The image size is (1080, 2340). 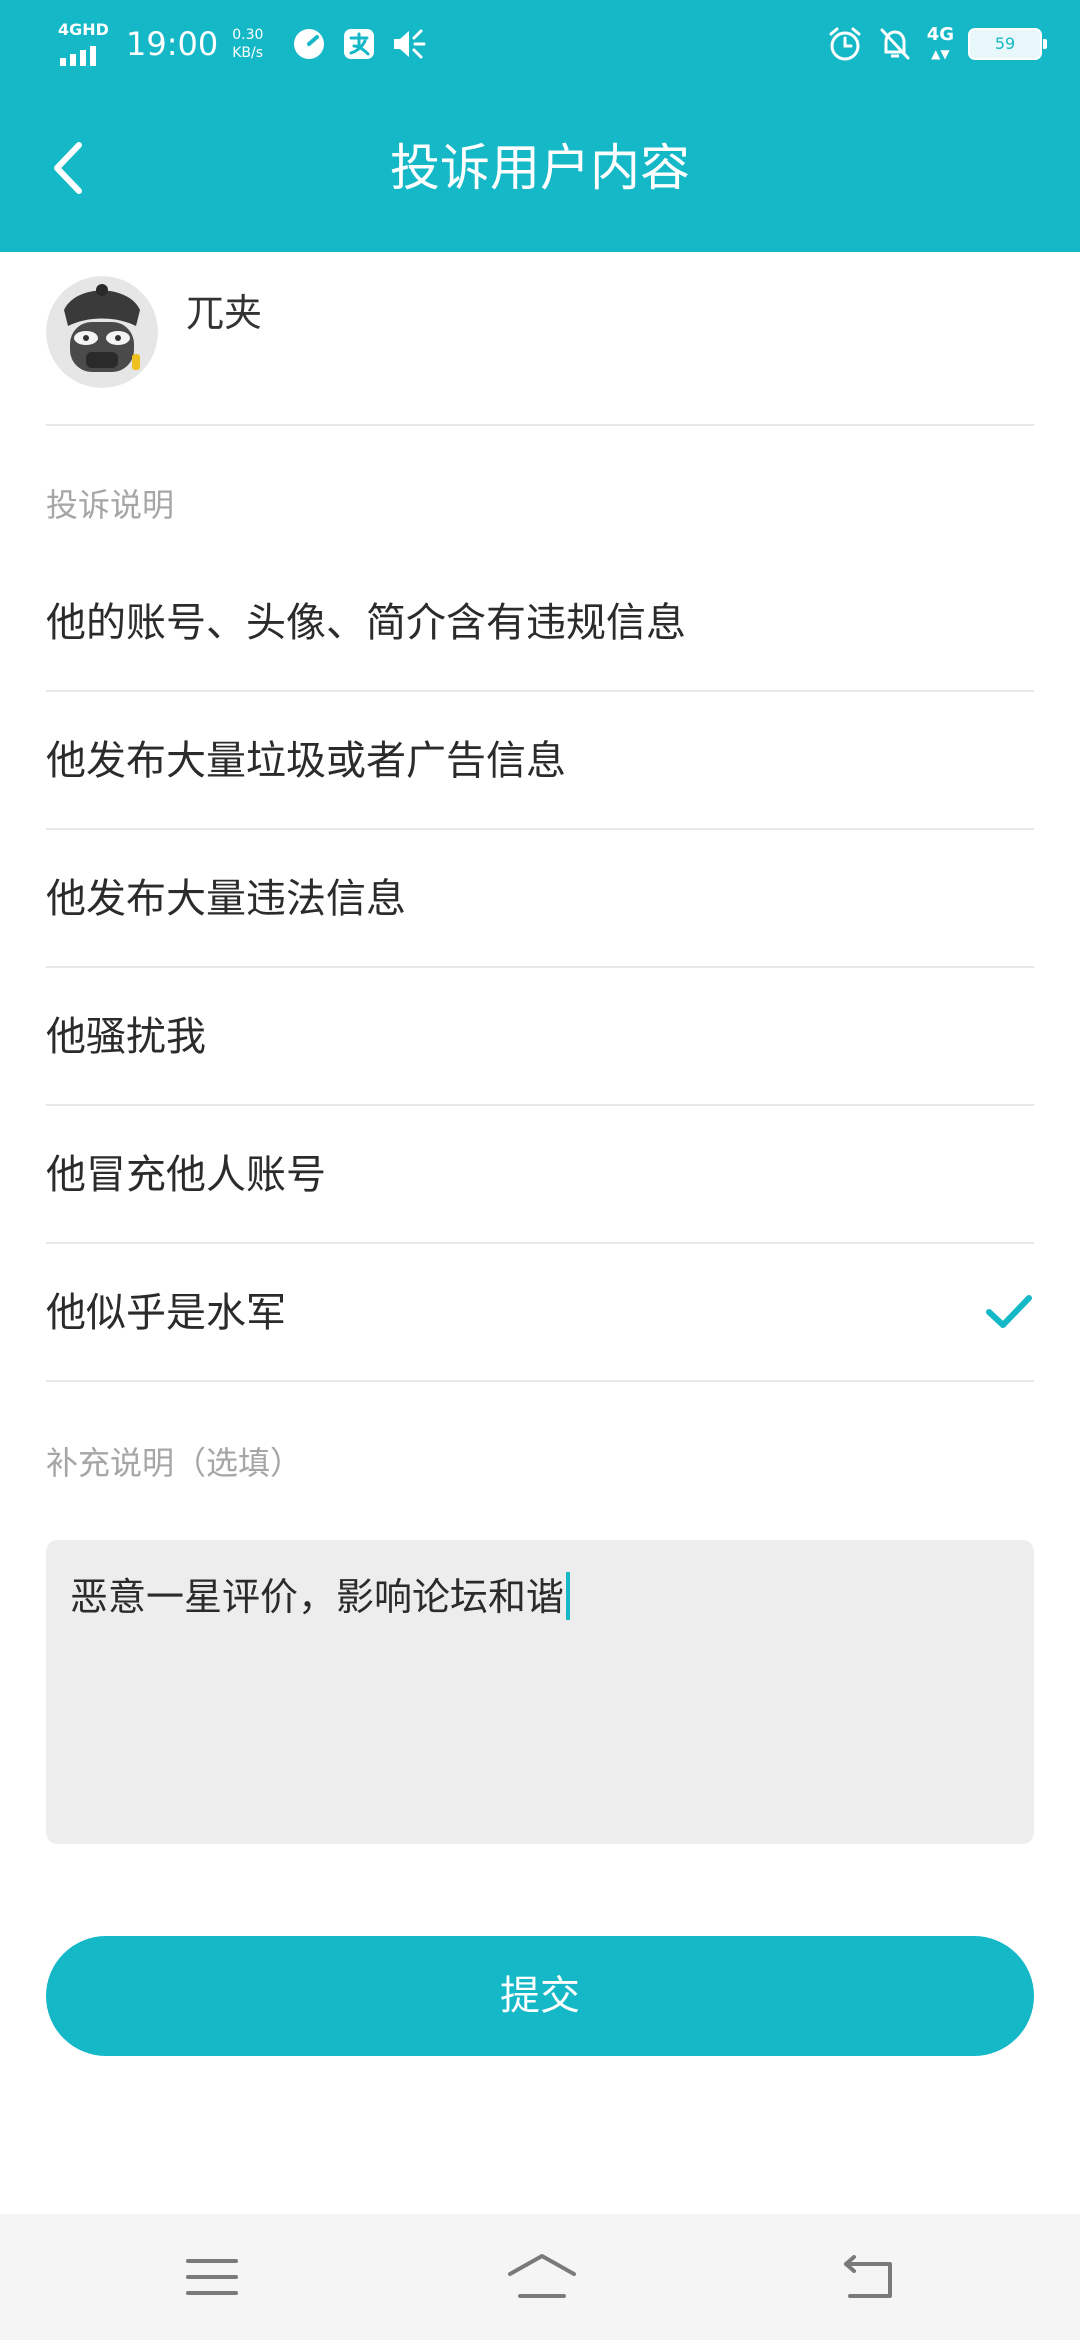 I want to click on reported-user: 兀夹, so click(x=540, y=339).